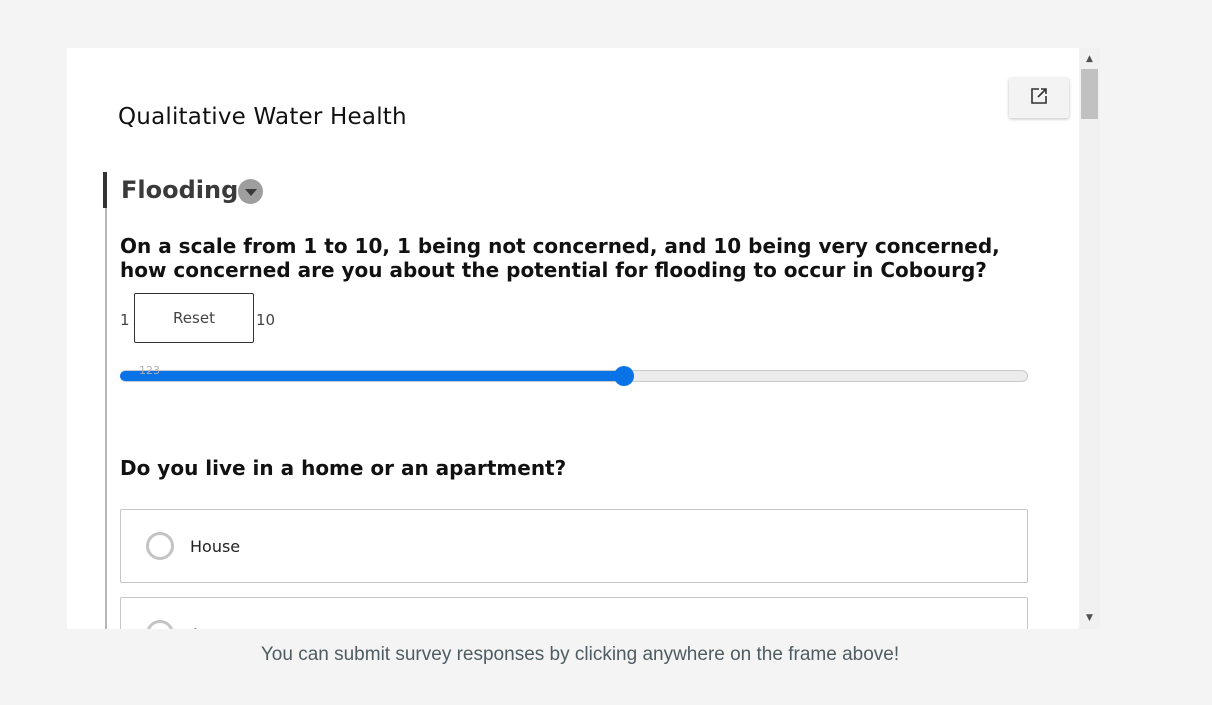 This screenshot has height=705, width=1212. I want to click on slider-tick-labels: 123, so click(149, 370).